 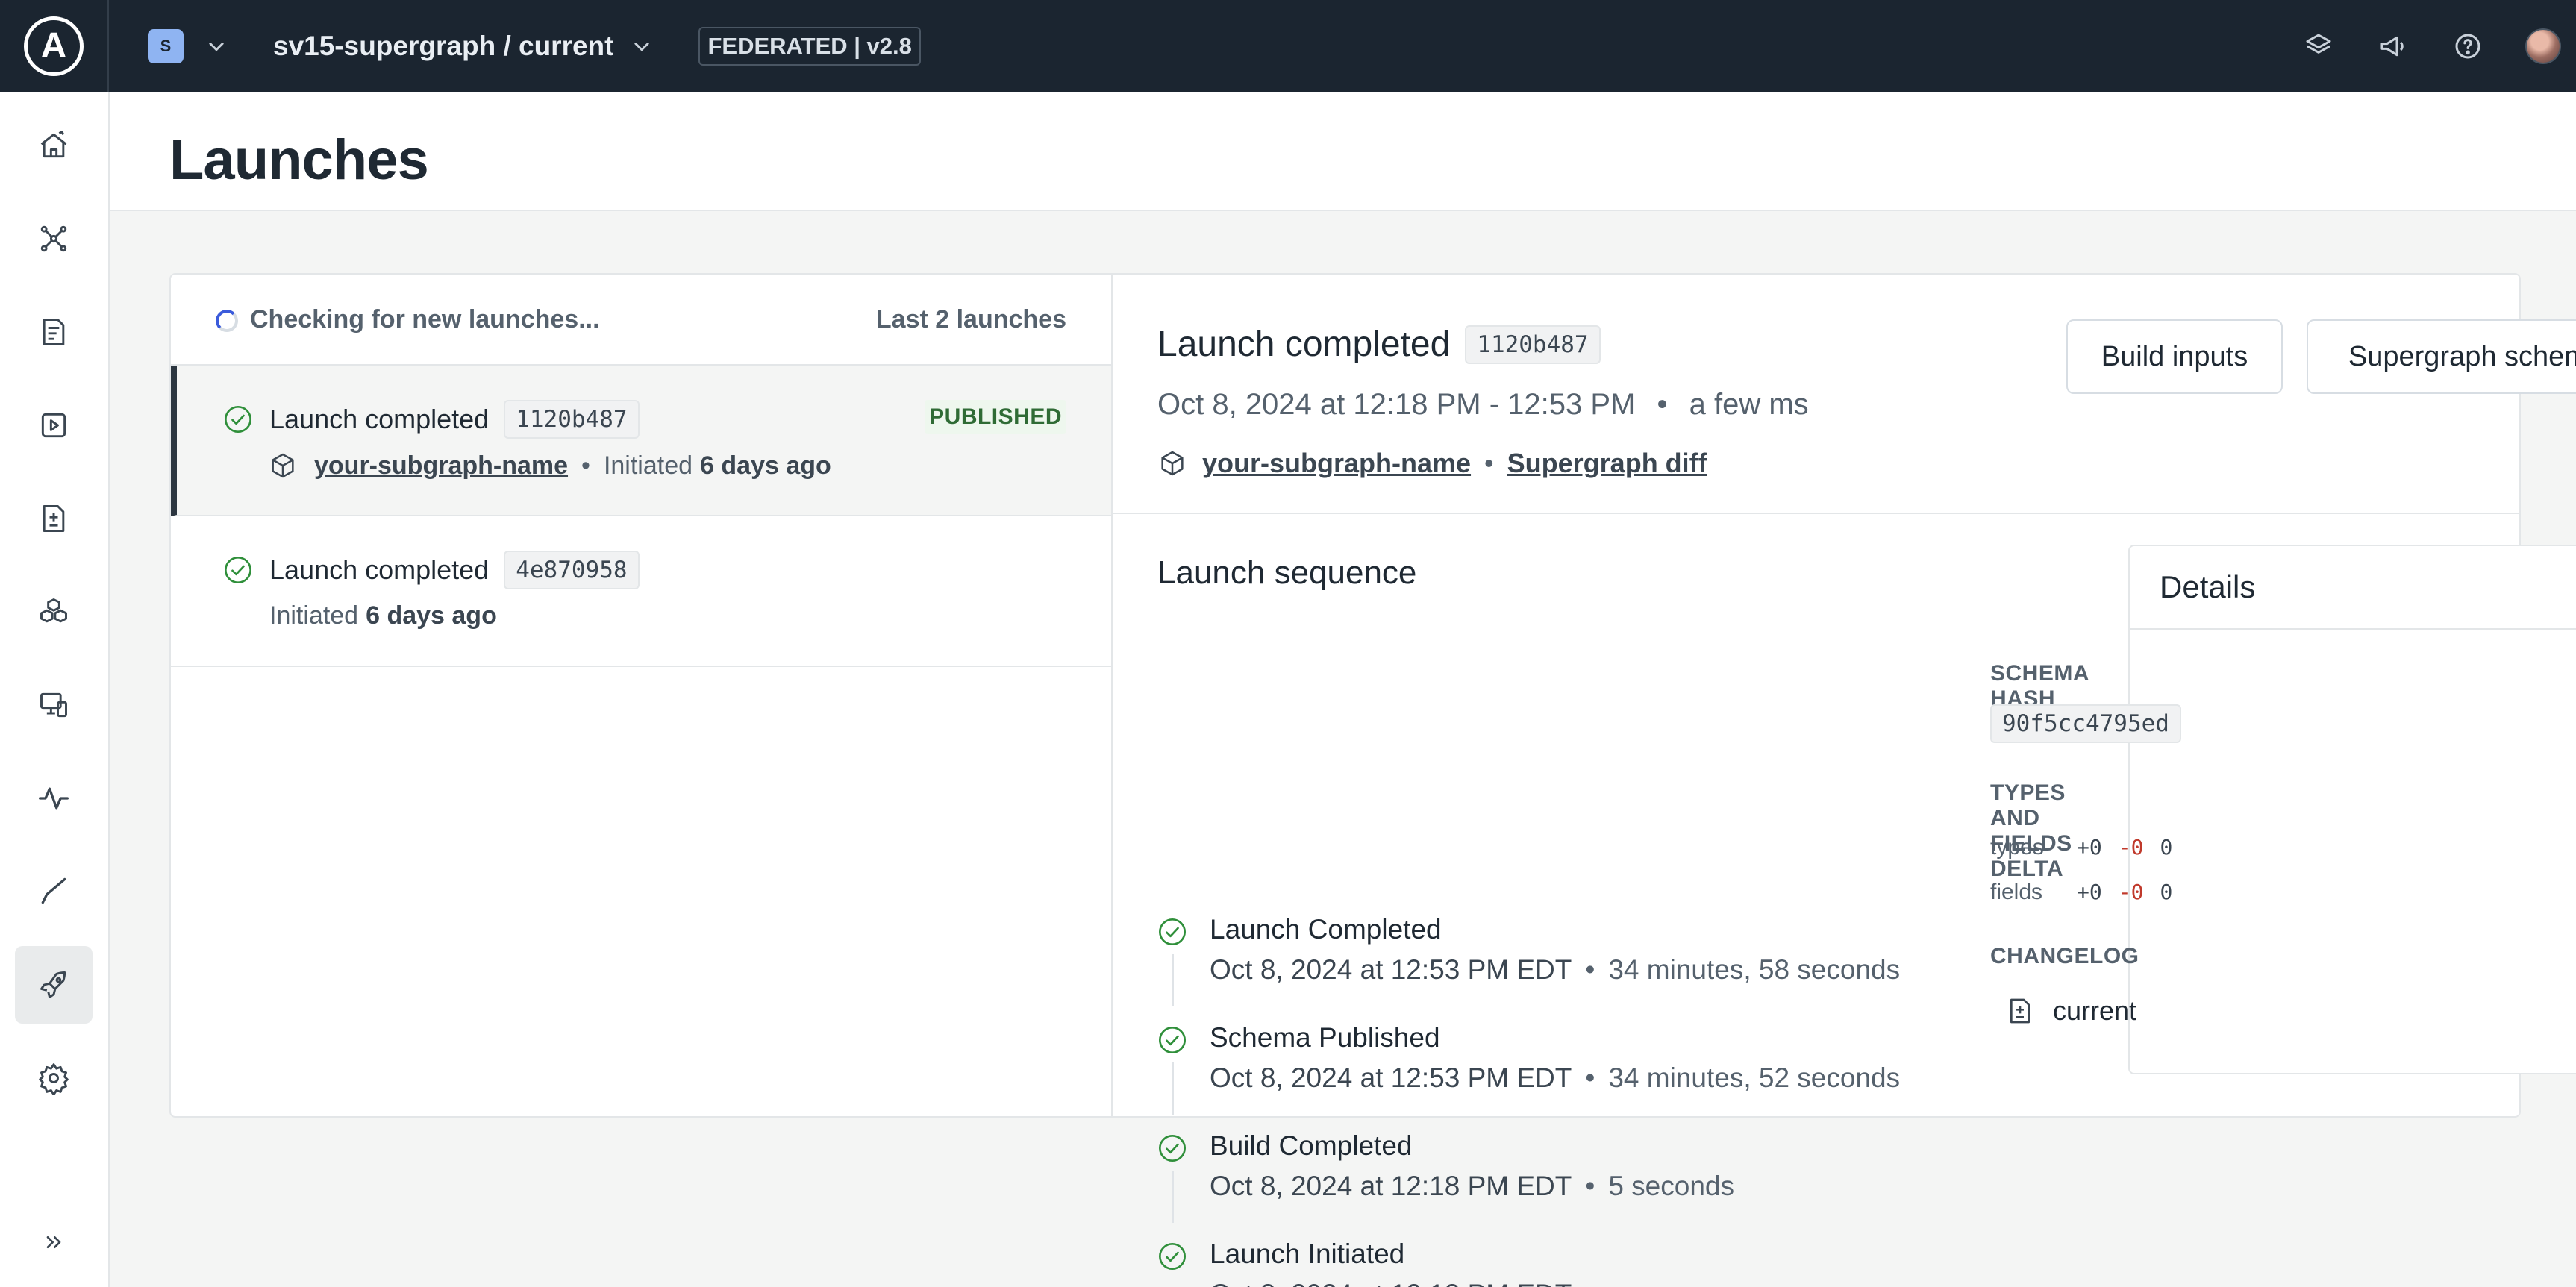 What do you see at coordinates (1343, 151) in the screenshot?
I see `page-header: Launches` at bounding box center [1343, 151].